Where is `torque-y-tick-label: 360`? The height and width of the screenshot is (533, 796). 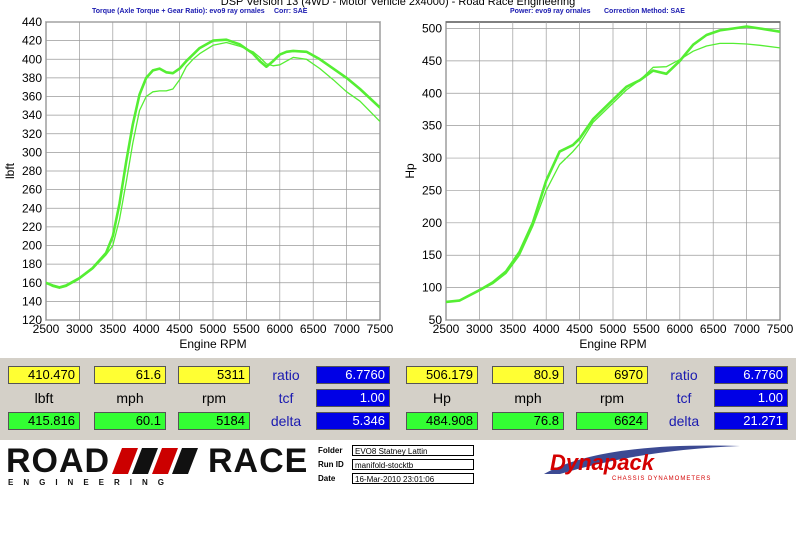
torque-y-tick-label: 360 is located at coordinates (32, 97).